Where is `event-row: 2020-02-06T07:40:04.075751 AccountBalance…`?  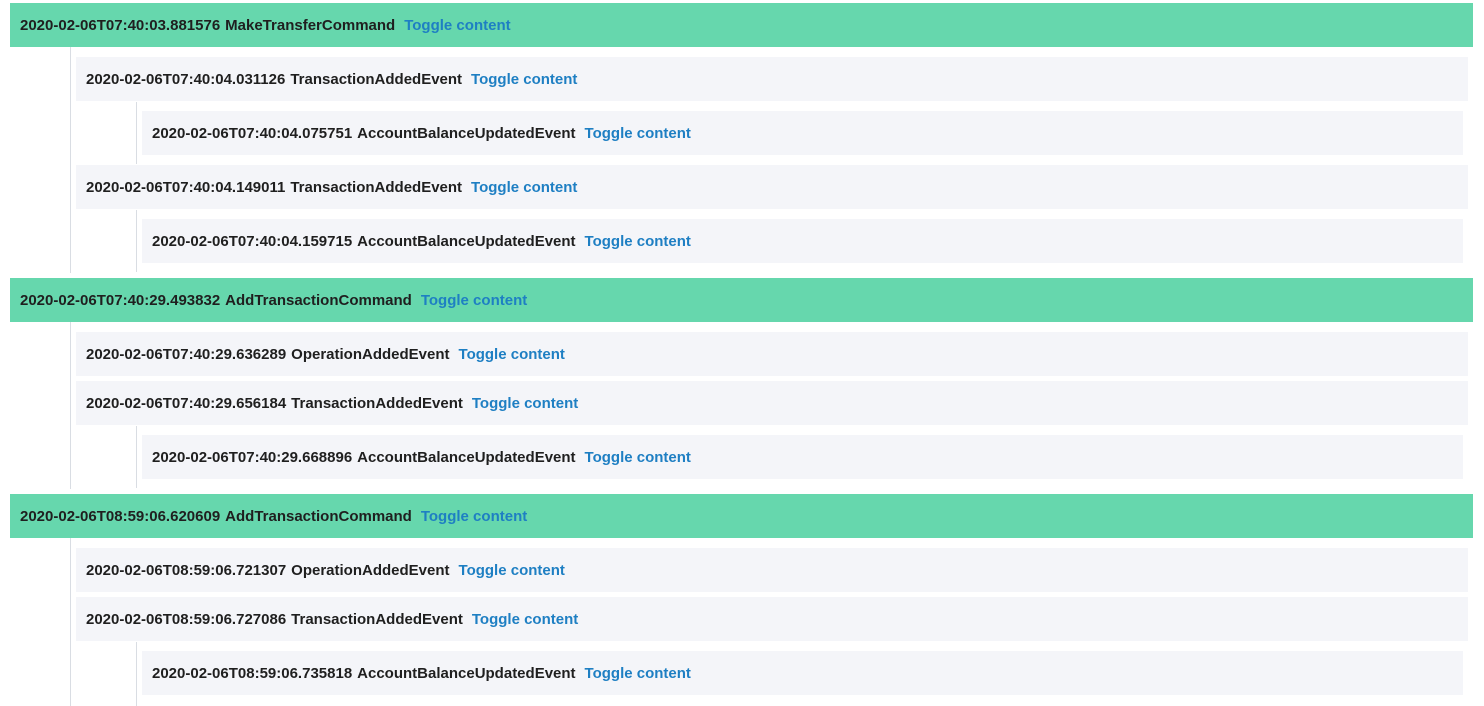
event-row: 2020-02-06T07:40:04.075751 AccountBalance… is located at coordinates (802, 133).